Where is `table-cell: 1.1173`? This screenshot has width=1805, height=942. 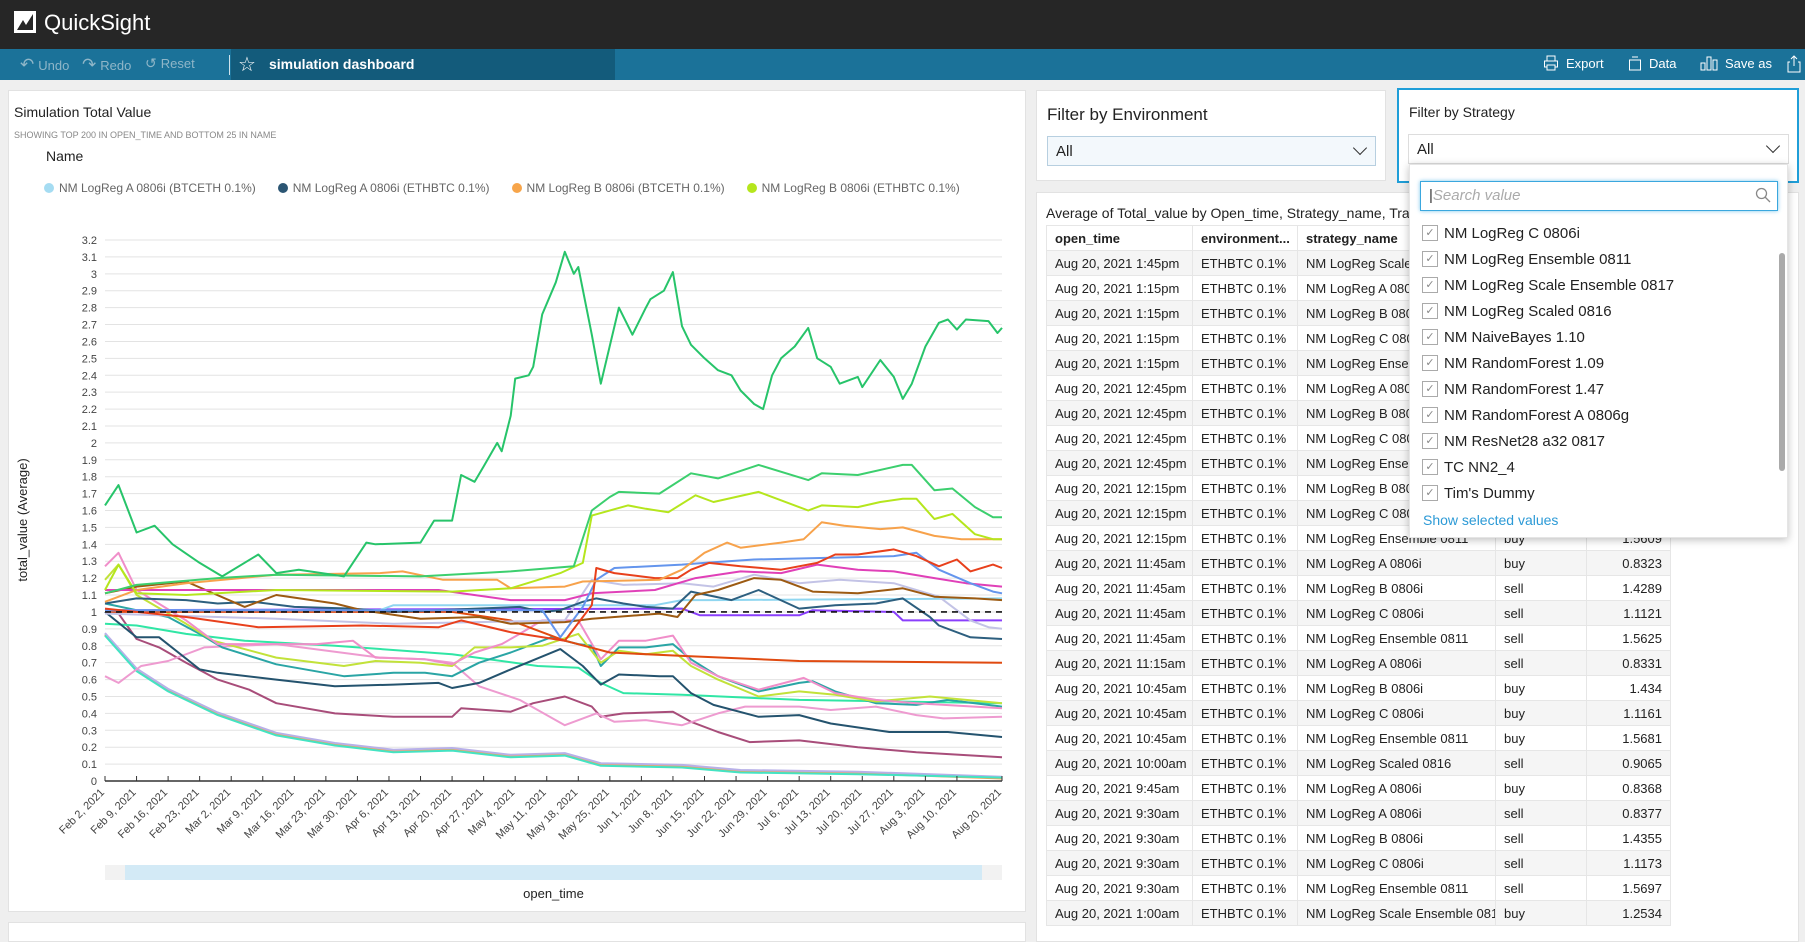
table-cell: 1.1173 is located at coordinates (1628, 863).